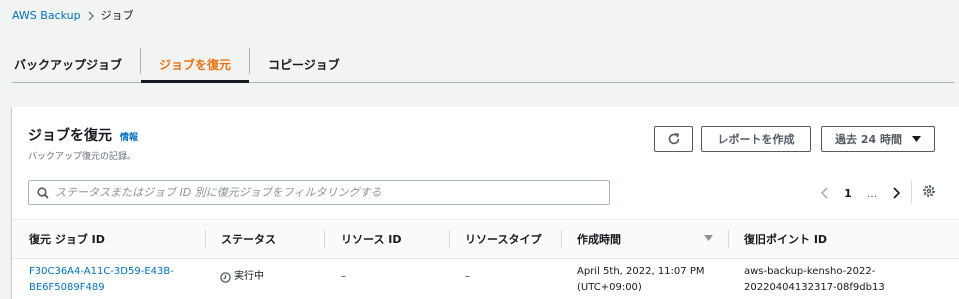 This screenshot has width=959, height=299. I want to click on restore-job-id-link: F30C36A4-A11C-3D59-E43B- BE6F5089F489, so click(101, 280).